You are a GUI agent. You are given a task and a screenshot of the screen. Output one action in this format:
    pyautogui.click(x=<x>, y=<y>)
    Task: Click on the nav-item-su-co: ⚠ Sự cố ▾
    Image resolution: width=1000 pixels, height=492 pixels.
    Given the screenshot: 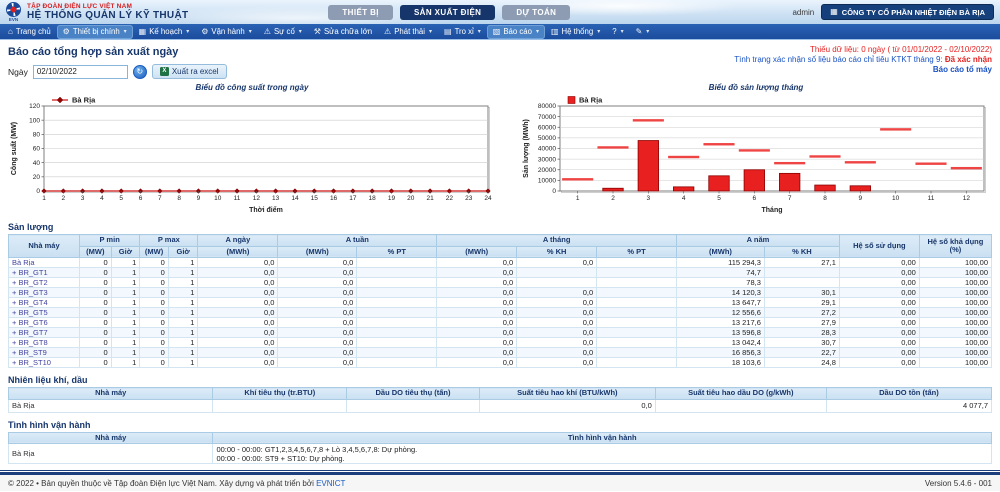 What is the action you would take?
    pyautogui.click(x=283, y=32)
    